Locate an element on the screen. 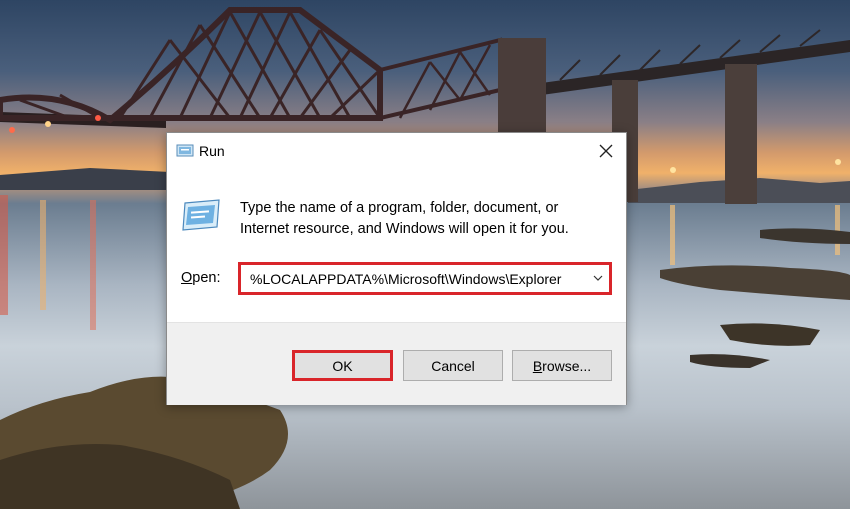  browse-accelerator: B is located at coordinates (537, 365).